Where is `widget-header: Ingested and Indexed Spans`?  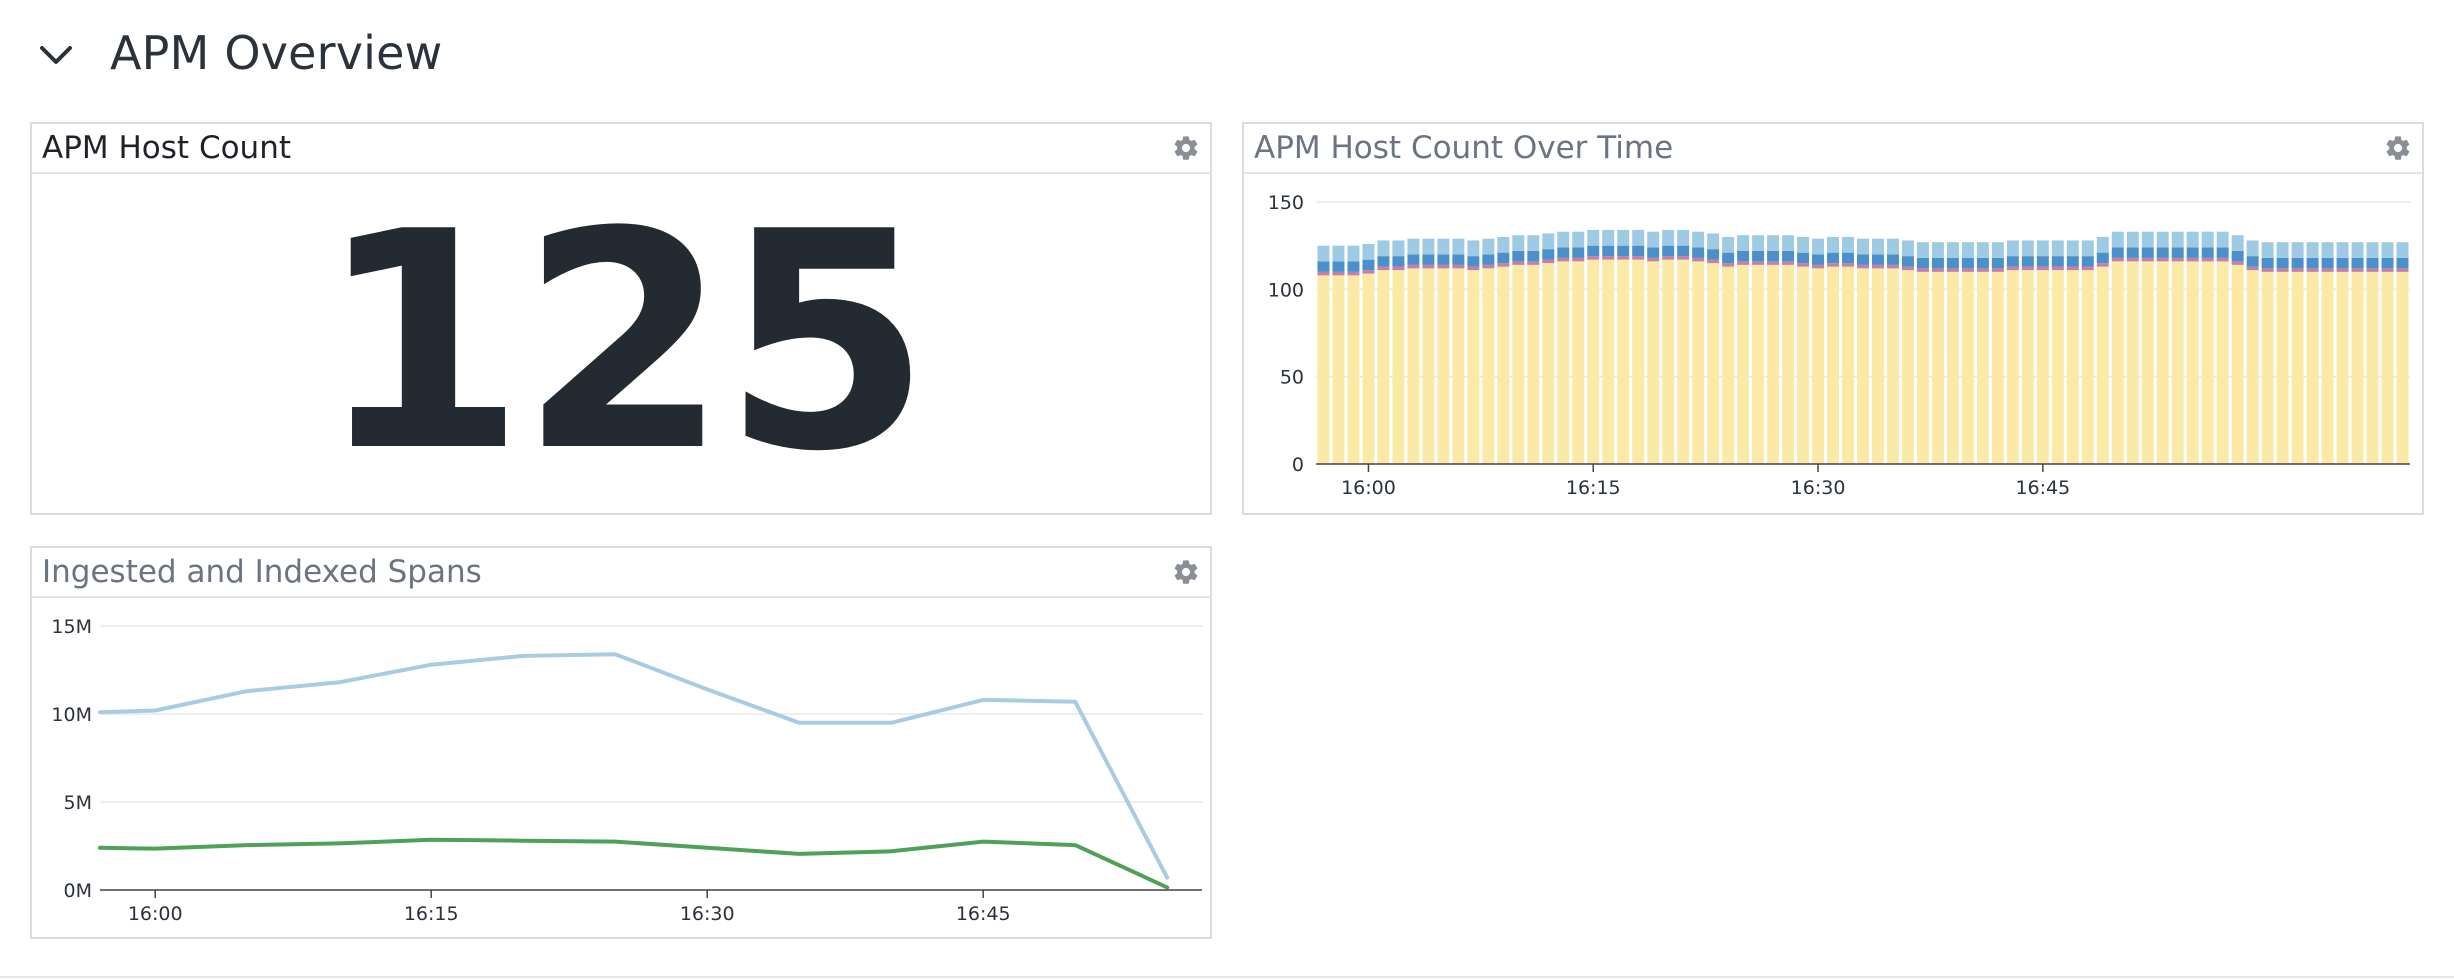
widget-header: Ingested and Indexed Spans is located at coordinates (621, 573).